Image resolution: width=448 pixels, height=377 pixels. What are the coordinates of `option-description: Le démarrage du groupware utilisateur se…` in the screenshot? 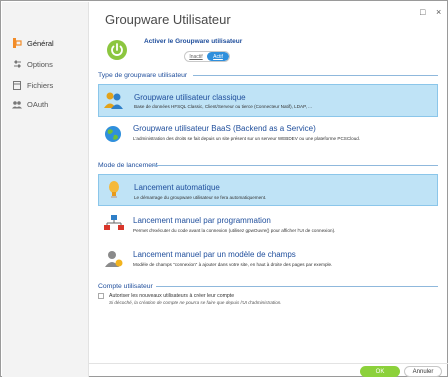 It's located at (200, 197).